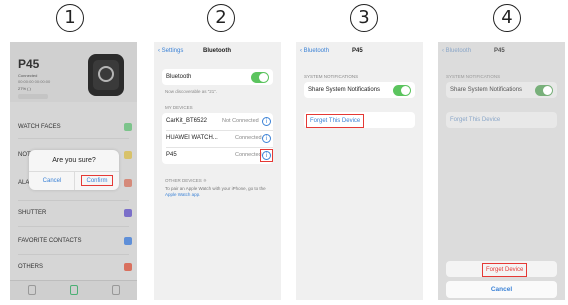 Image resolution: width=568 pixels, height=305 pixels. Describe the element at coordinates (74, 160) in the screenshot. I see `dialog-title: Are you sure?` at that location.